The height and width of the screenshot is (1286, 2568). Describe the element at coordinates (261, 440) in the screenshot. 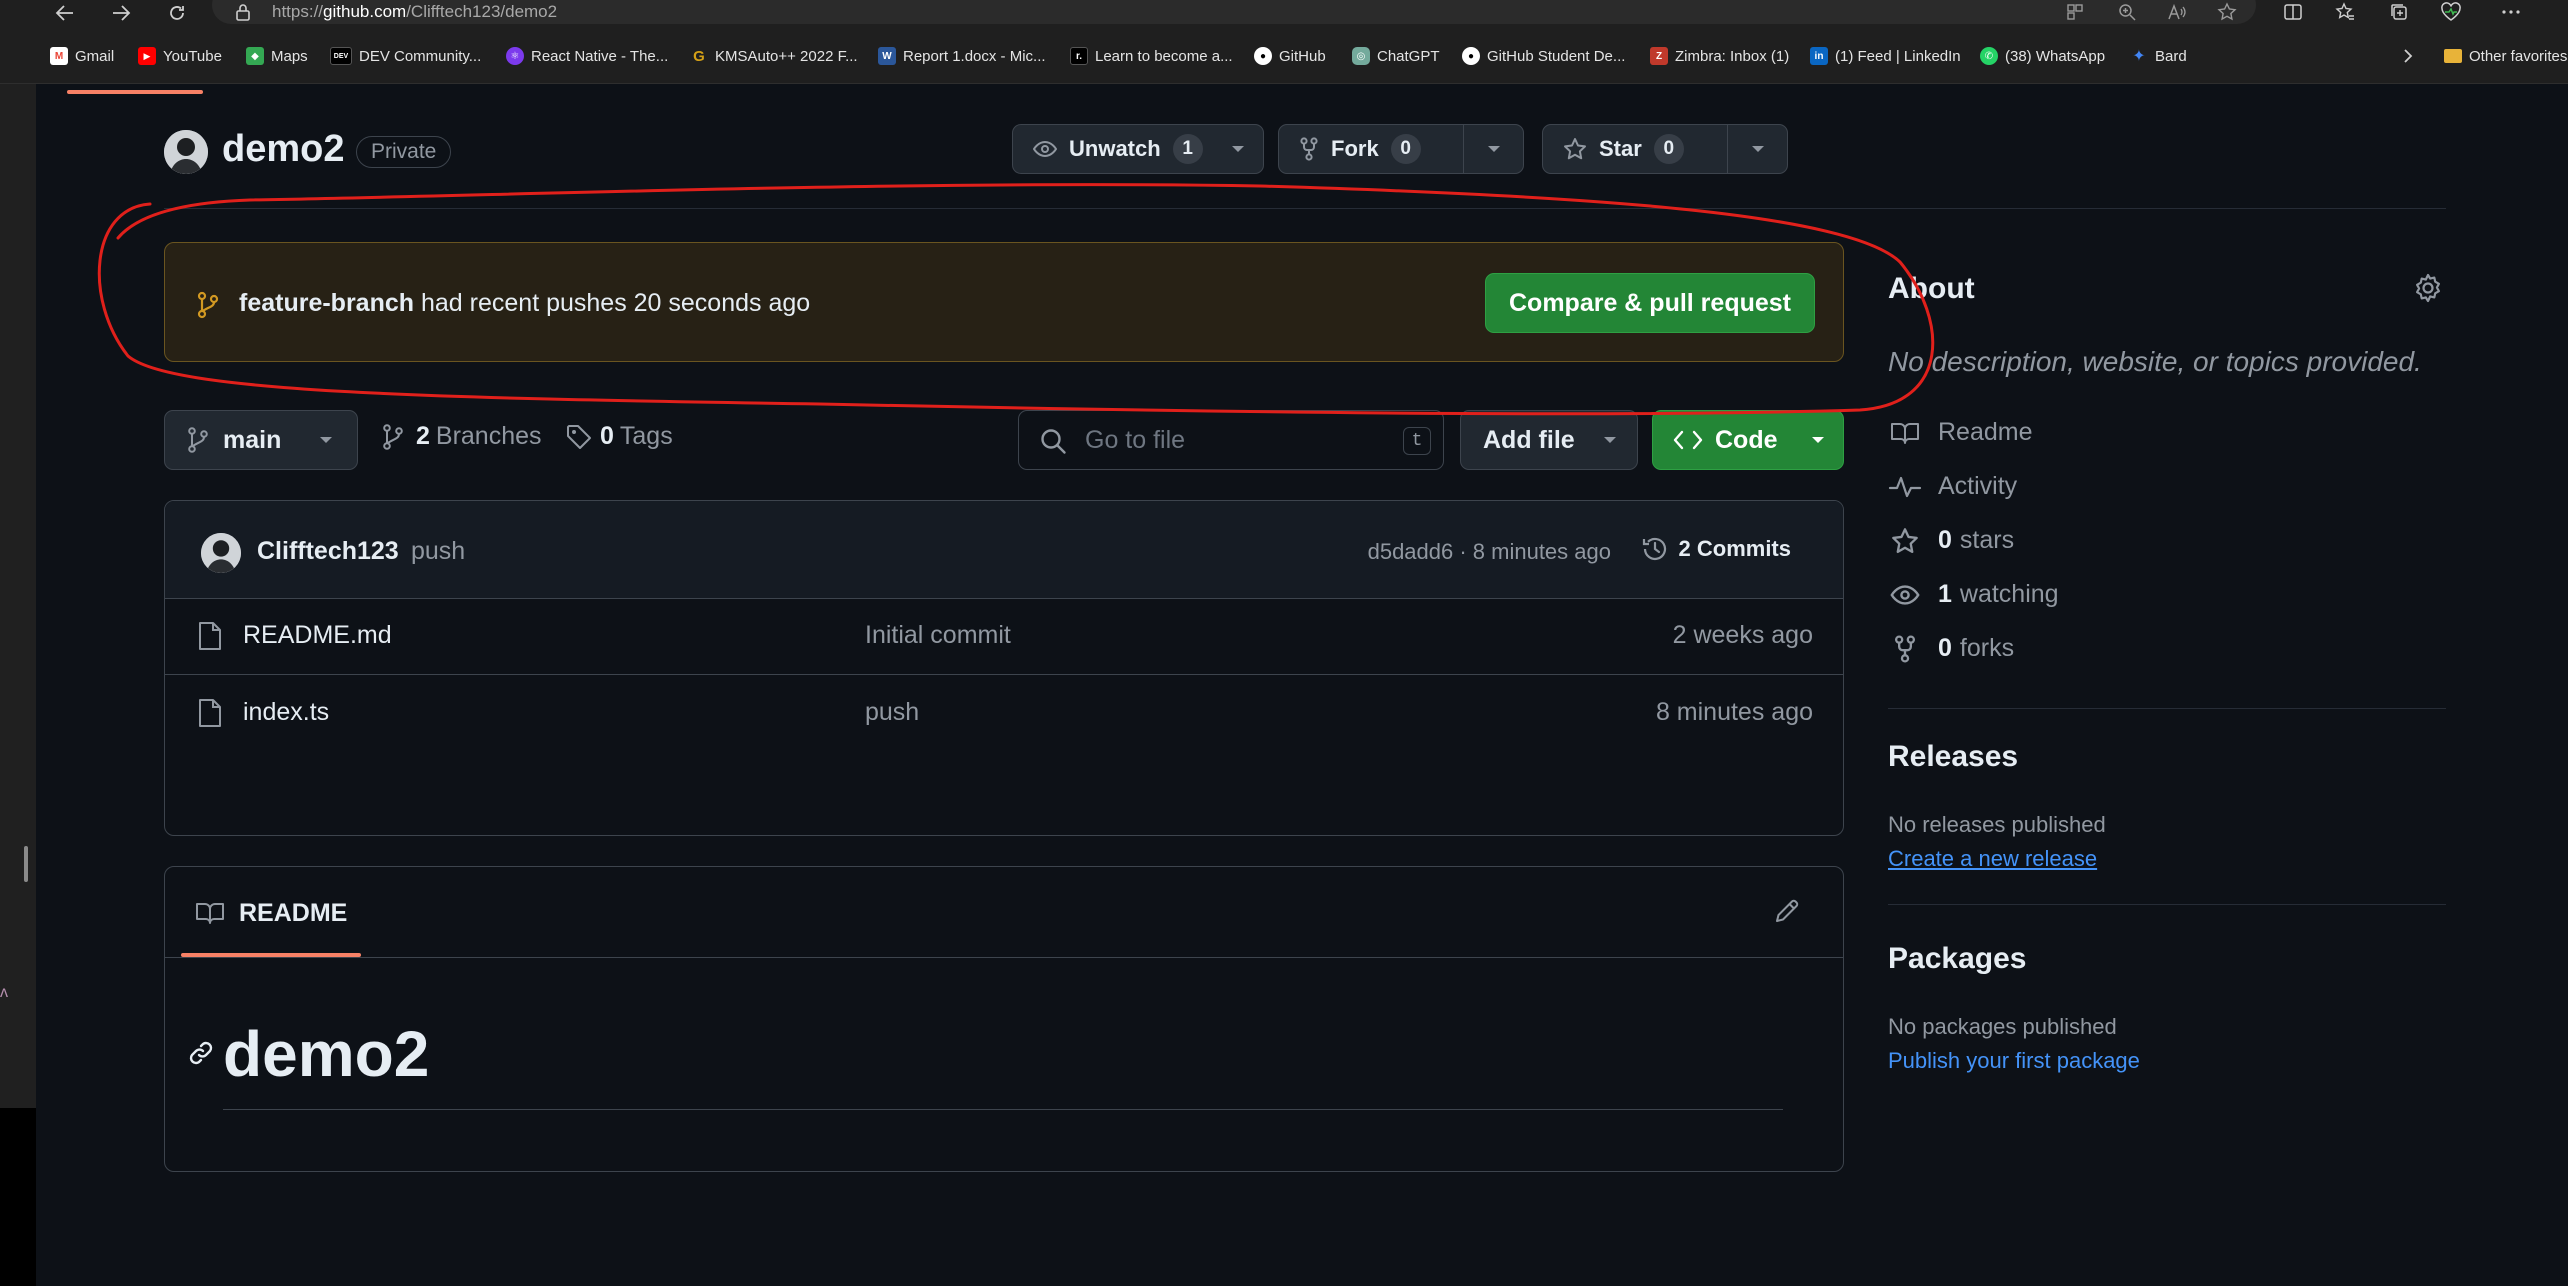

I see `branch-selector: main` at that location.